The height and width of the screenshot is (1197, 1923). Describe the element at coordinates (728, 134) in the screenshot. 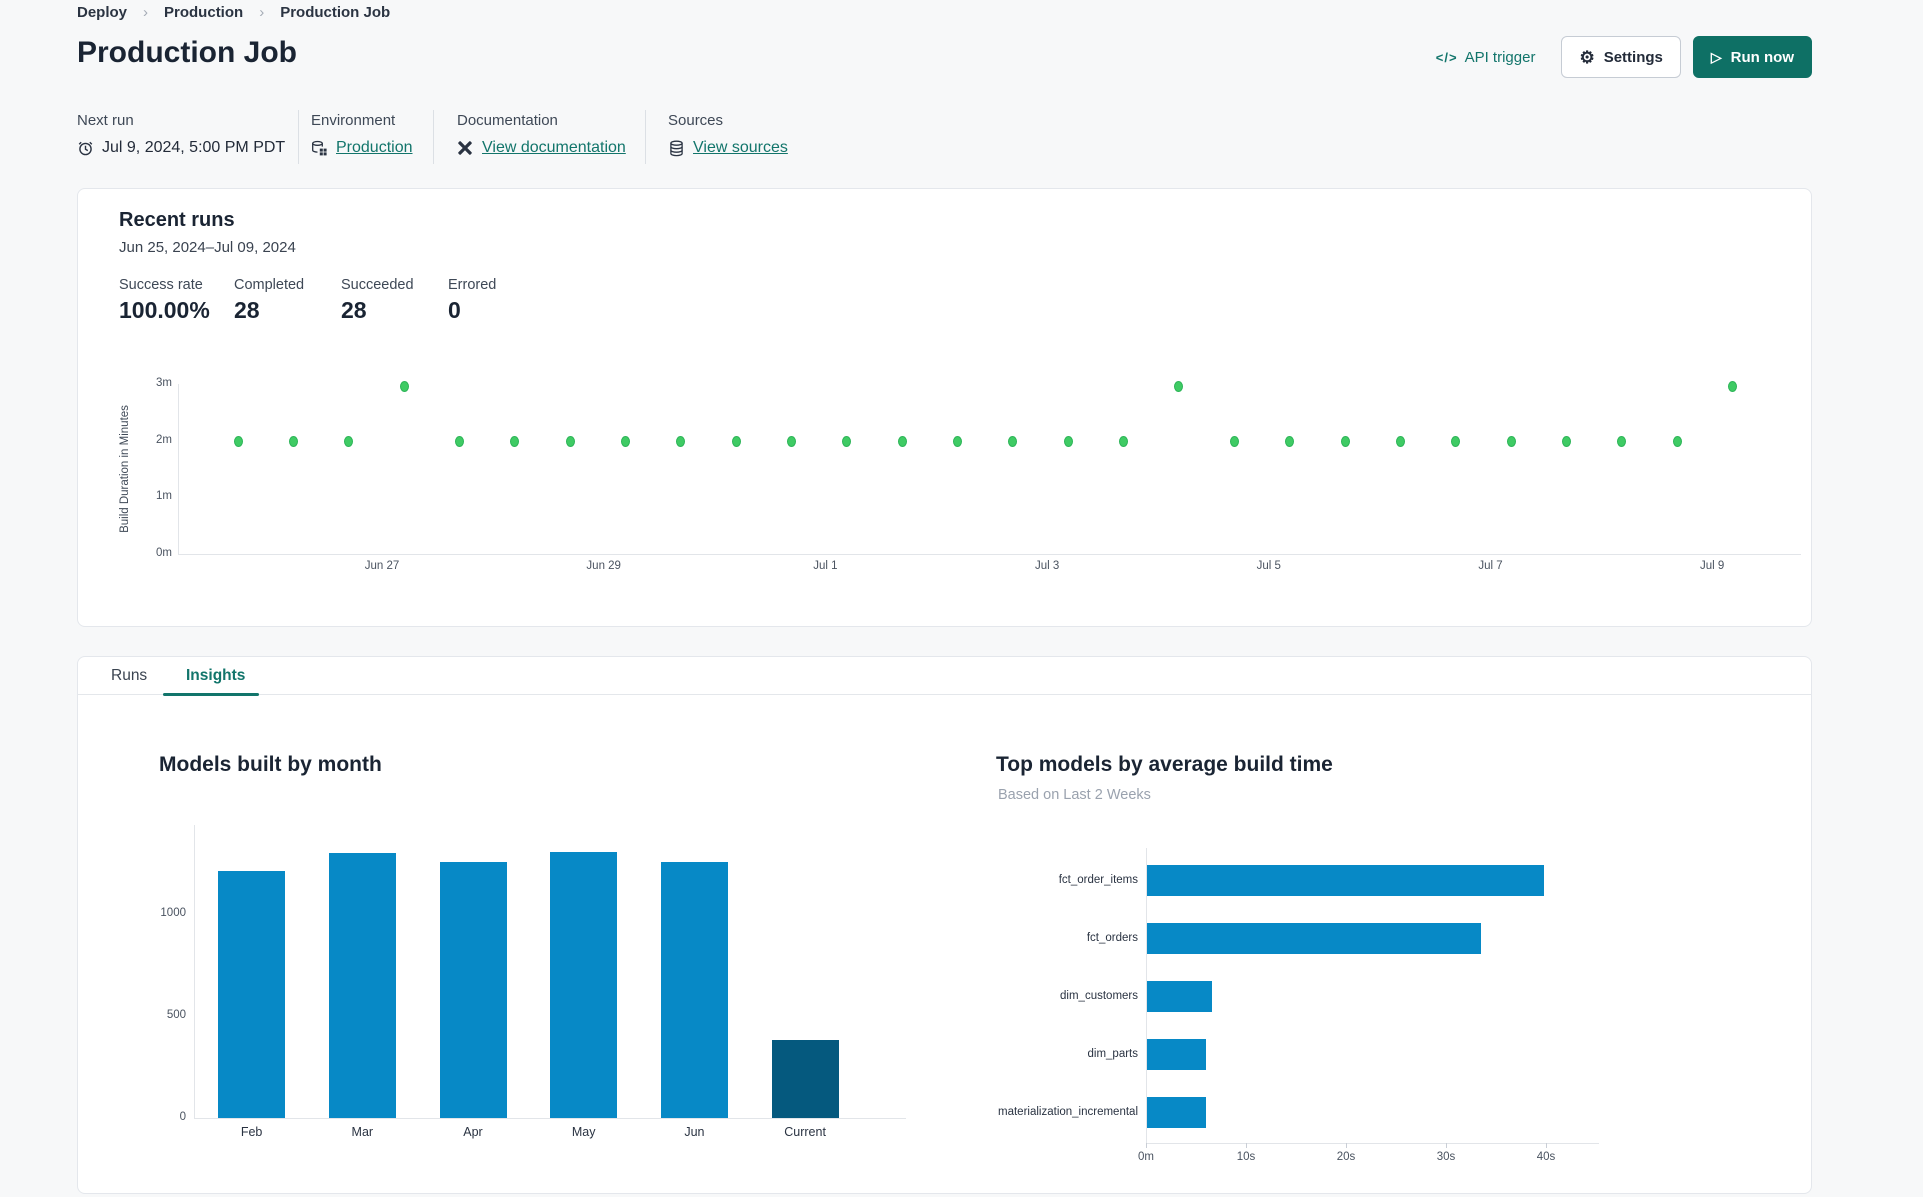

I see `meta-sources: Sources View sources` at that location.